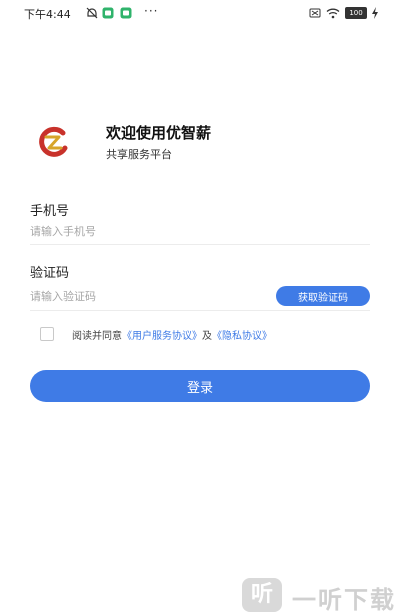 Image resolution: width=400 pixels, height=616 pixels. Describe the element at coordinates (200, 13) in the screenshot. I see `status-bar: 下午4:44 ··· 100` at that location.